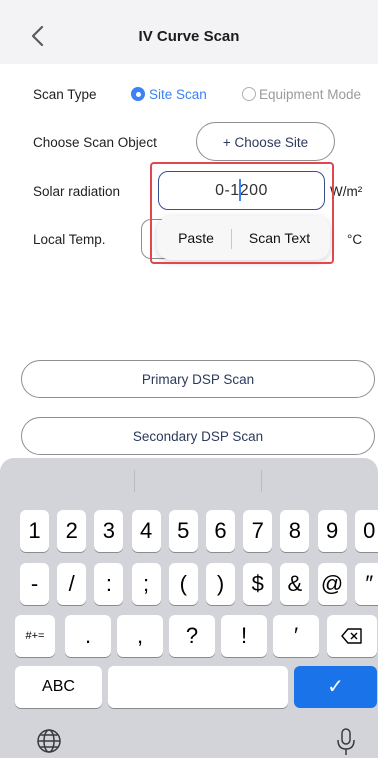  What do you see at coordinates (192, 636) in the screenshot?
I see `key: ?` at bounding box center [192, 636].